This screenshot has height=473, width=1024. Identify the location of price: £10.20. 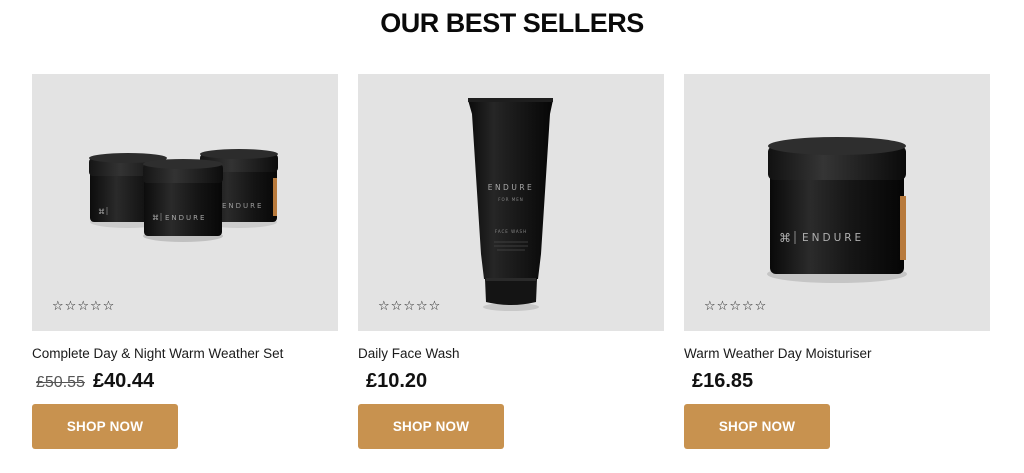
(397, 381).